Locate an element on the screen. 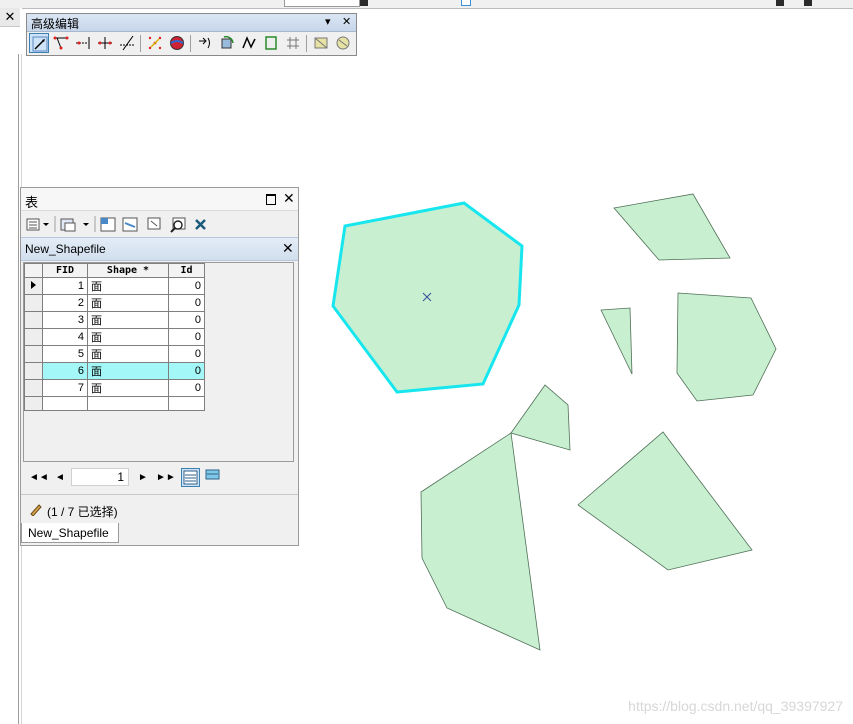 The width and height of the screenshot is (853, 724). generalize-icon is located at coordinates (249, 43).